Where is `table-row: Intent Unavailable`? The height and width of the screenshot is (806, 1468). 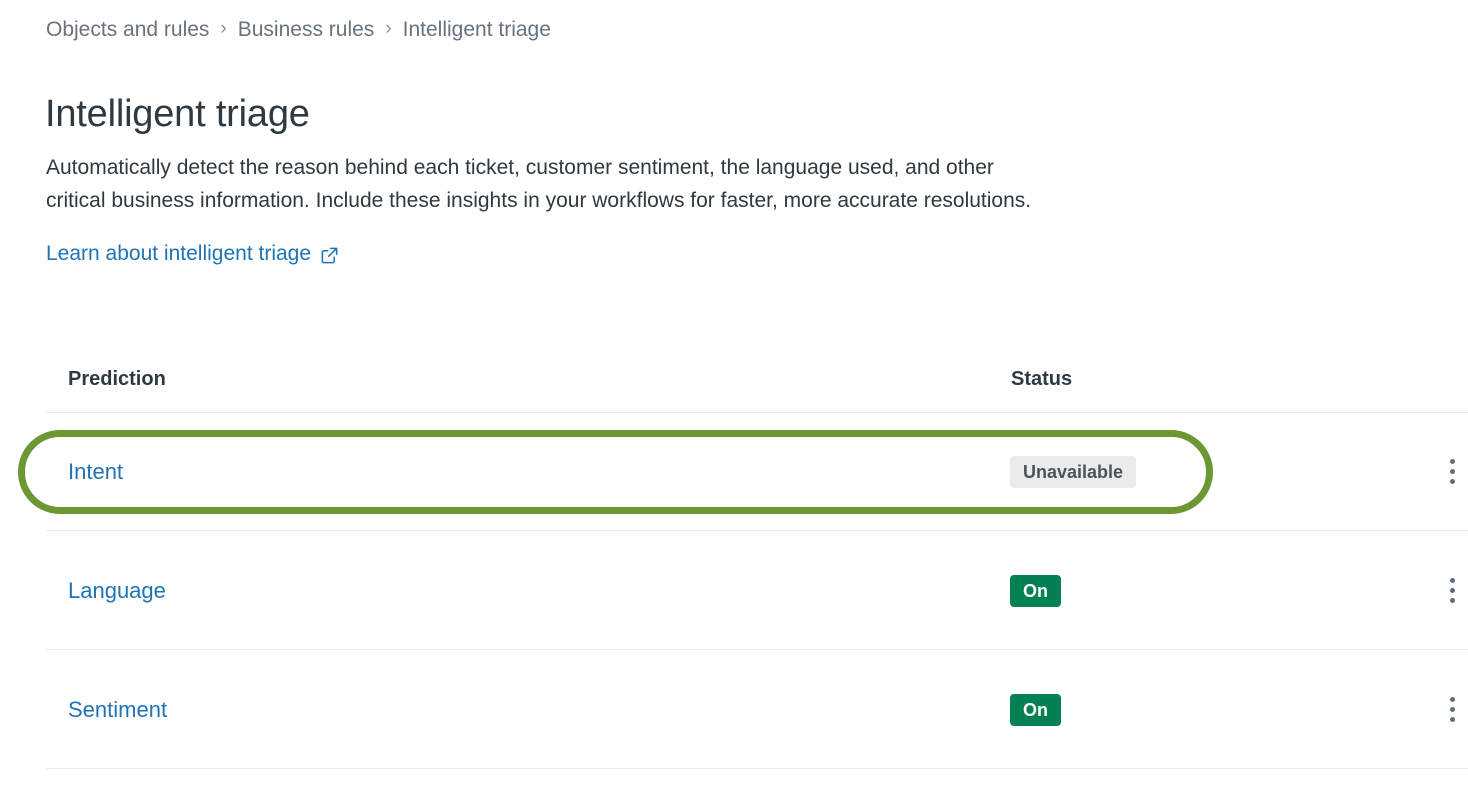 table-row: Intent Unavailable is located at coordinates (734, 471).